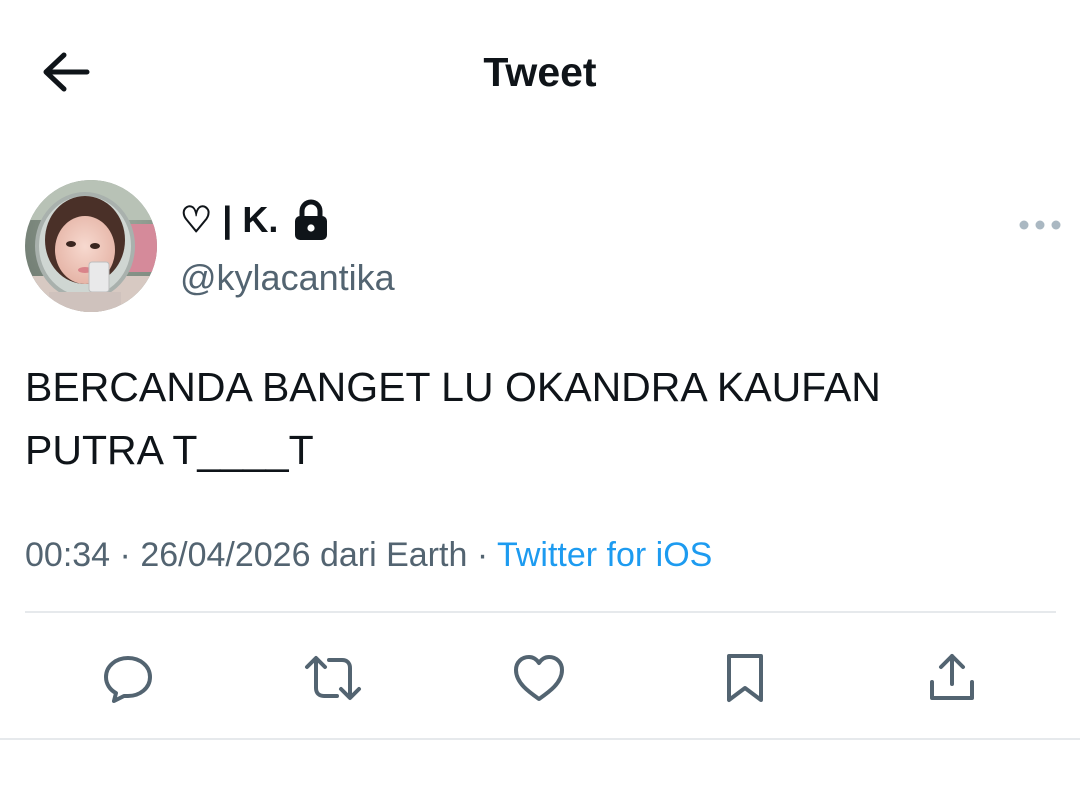  I want to click on author-display-name: ♡ | K., so click(229, 219).